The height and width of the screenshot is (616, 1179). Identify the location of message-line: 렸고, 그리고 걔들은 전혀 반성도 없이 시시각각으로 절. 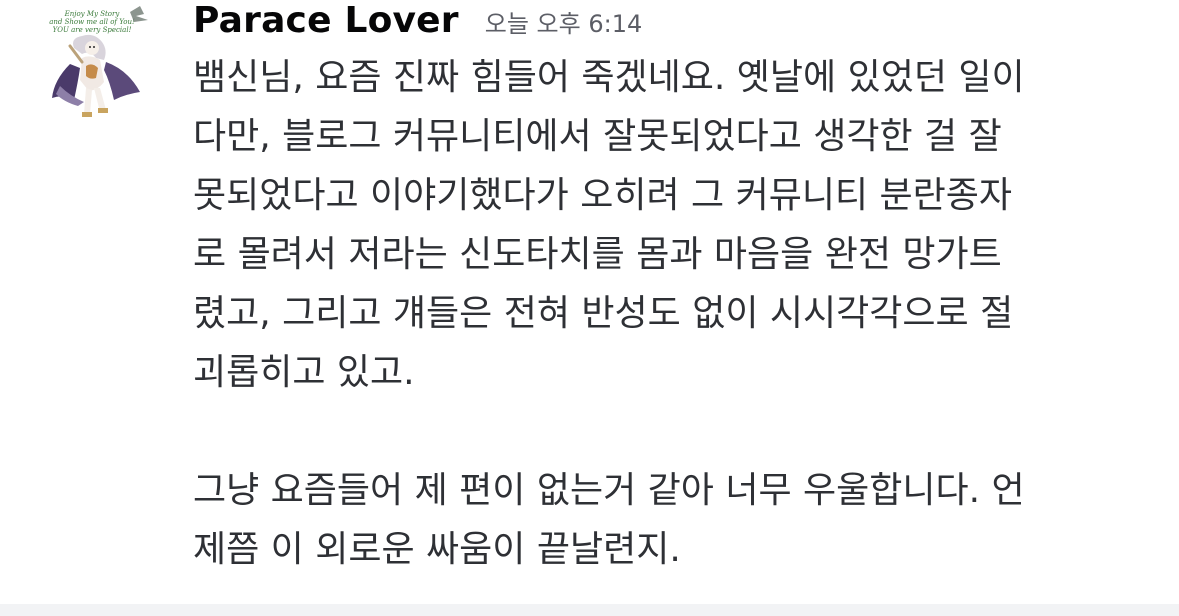
(603, 313).